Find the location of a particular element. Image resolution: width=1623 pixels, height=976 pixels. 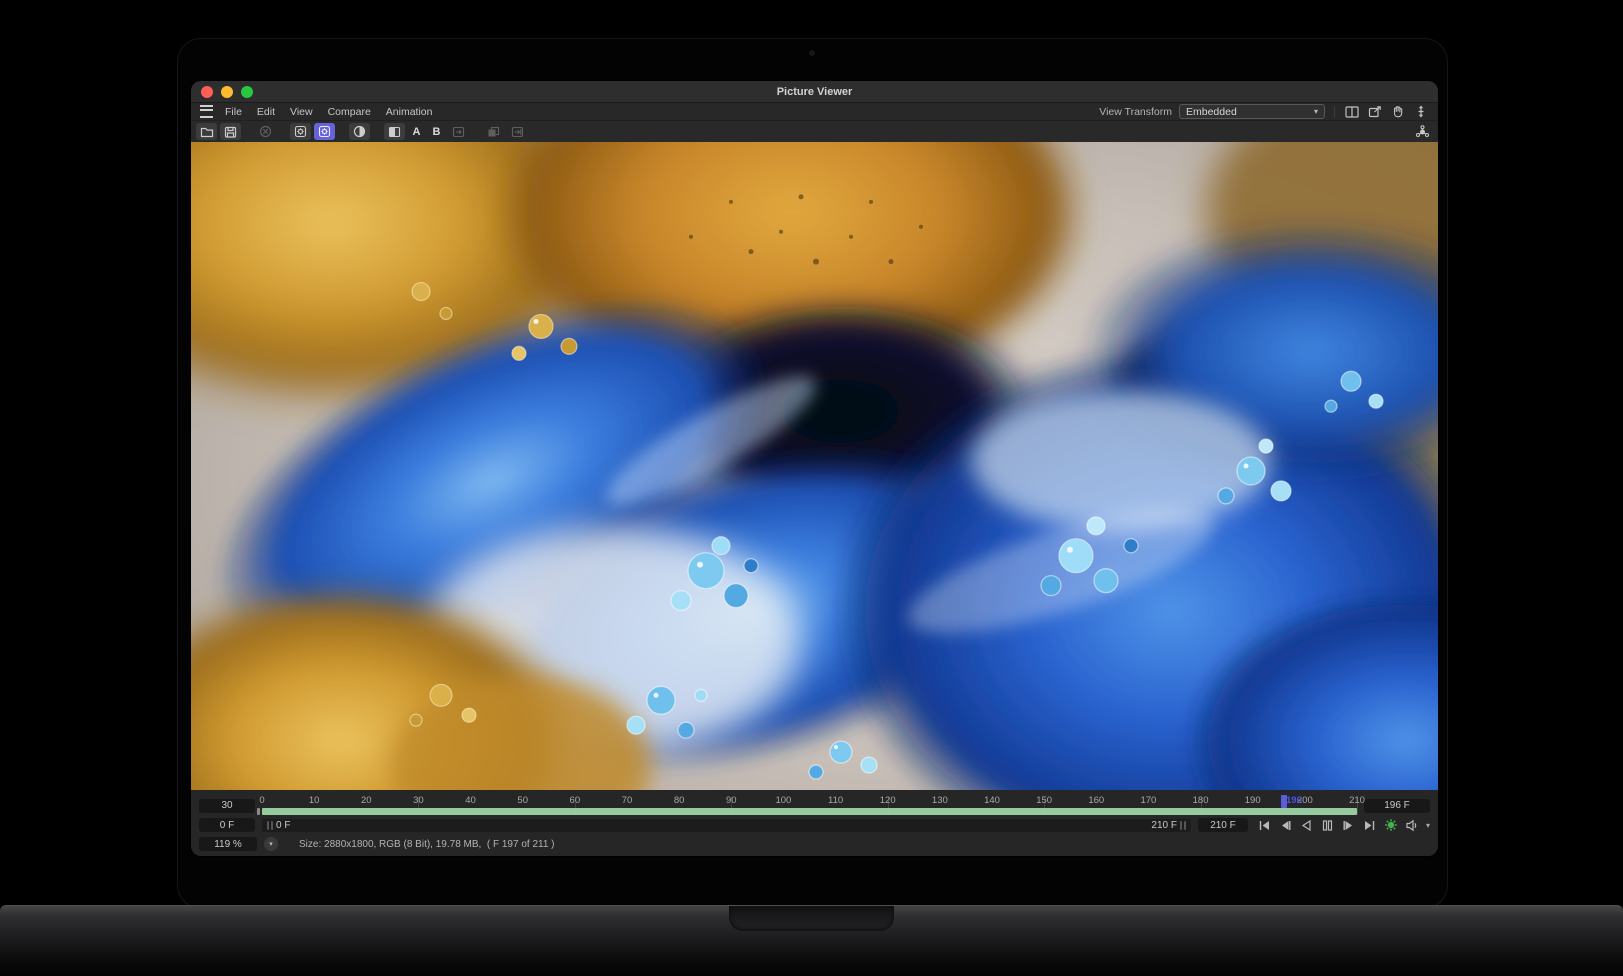

ruler-label: 60 is located at coordinates (575, 800).